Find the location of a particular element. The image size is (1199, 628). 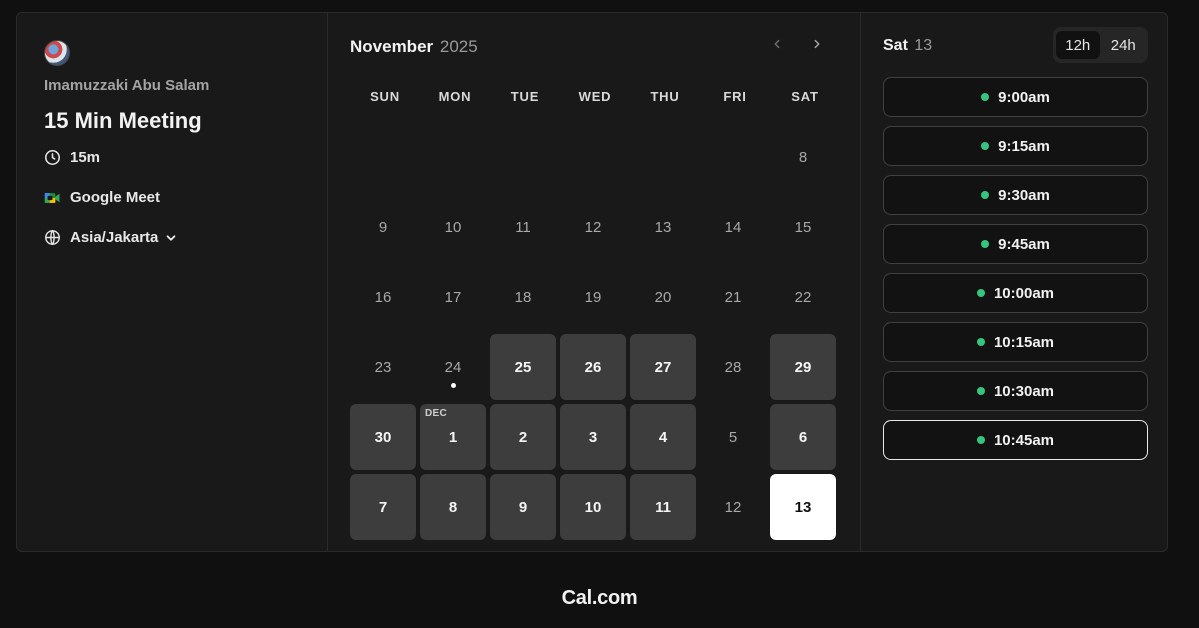

host-name: Imamuzzaki Abu Salam is located at coordinates (127, 85).